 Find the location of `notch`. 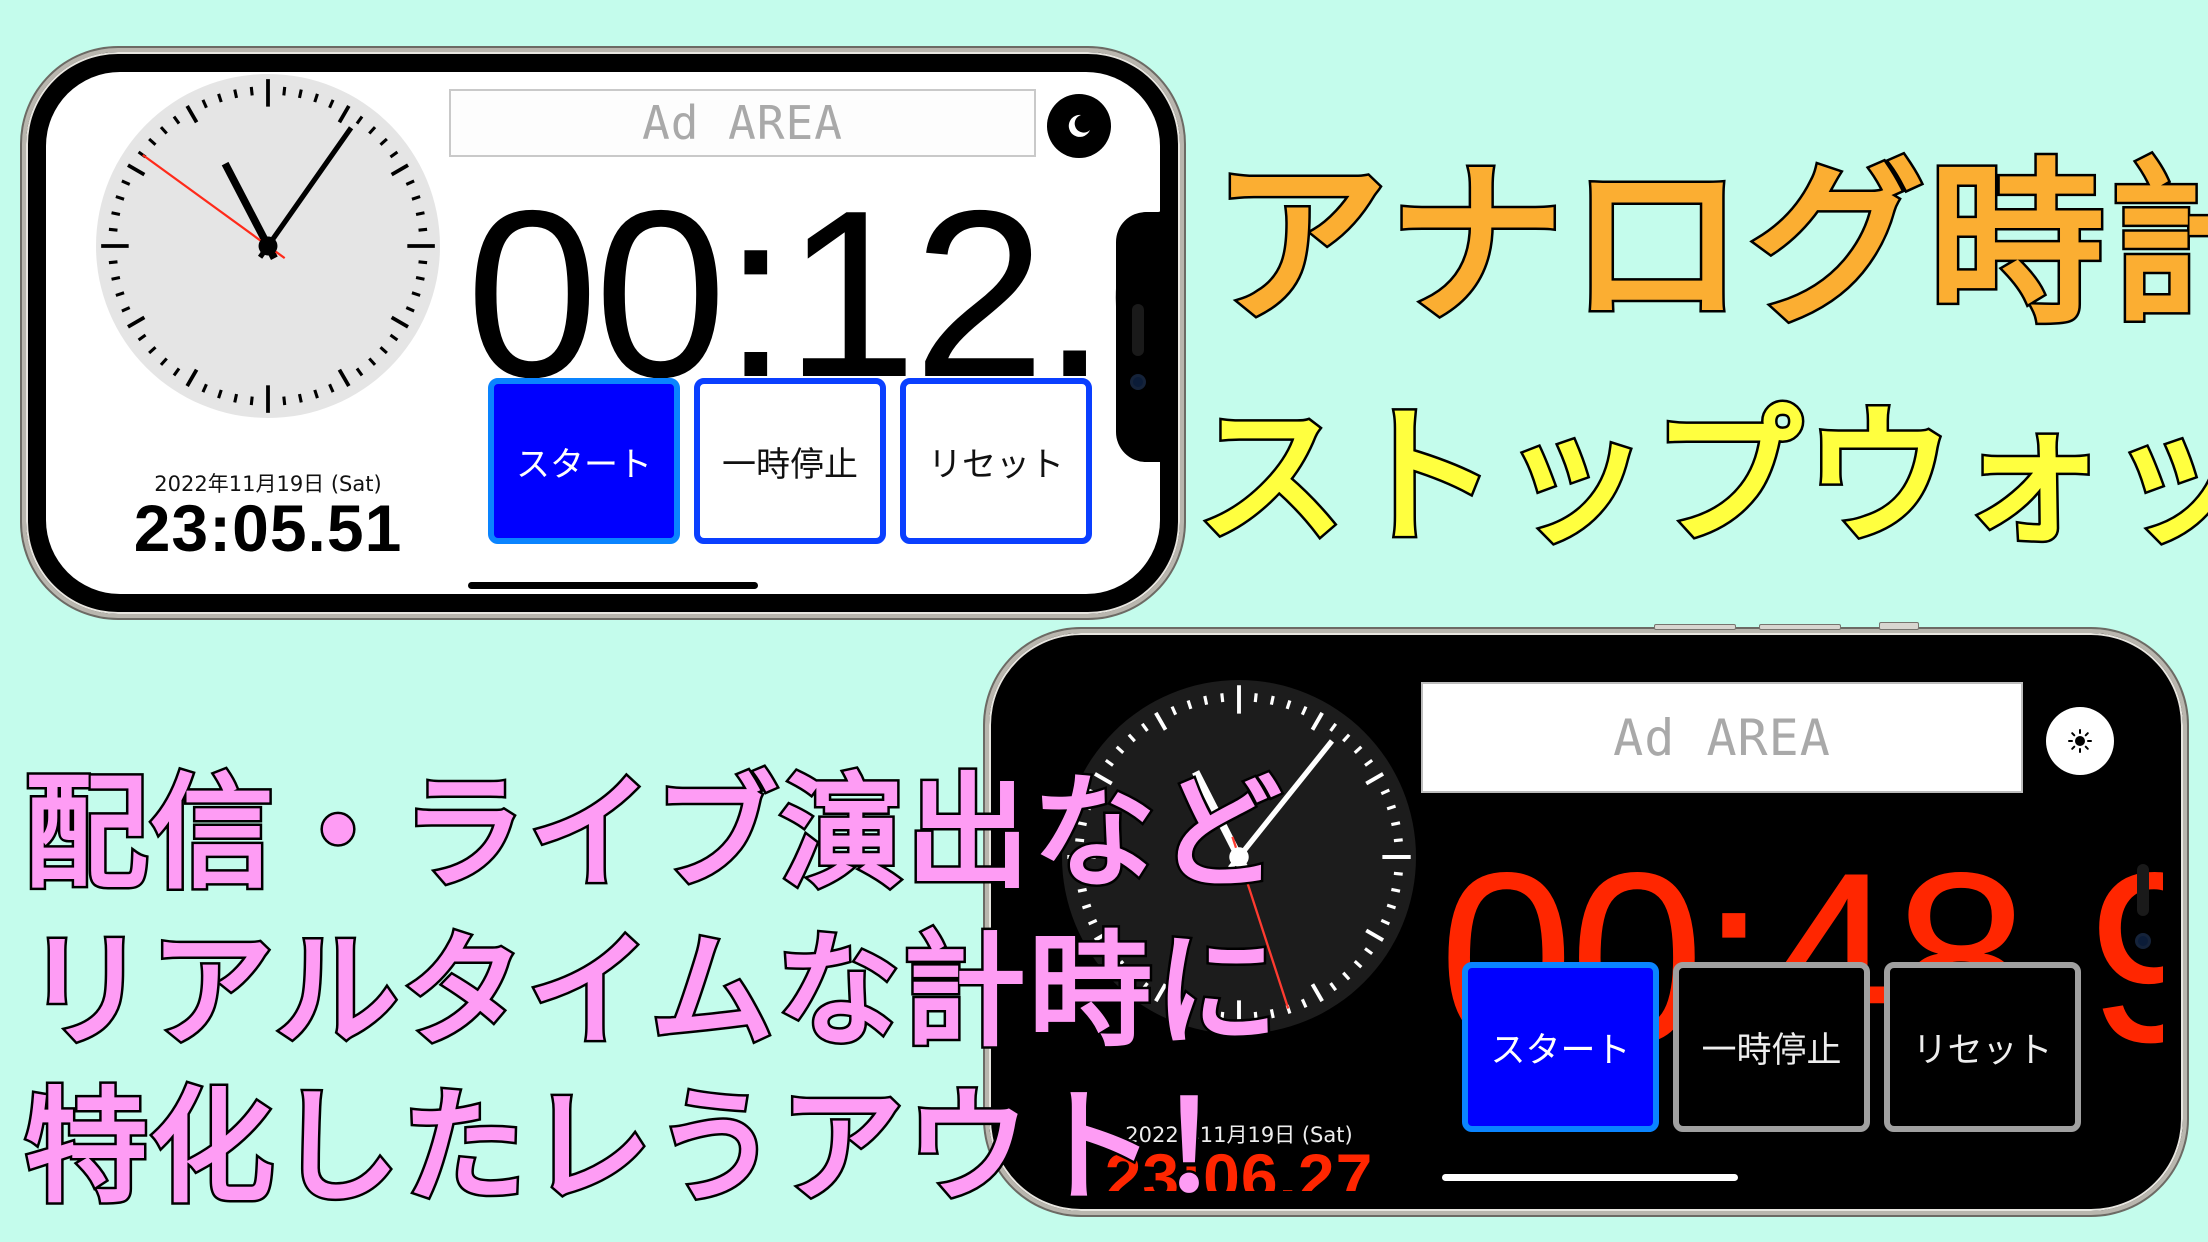

notch is located at coordinates (1138, 337).